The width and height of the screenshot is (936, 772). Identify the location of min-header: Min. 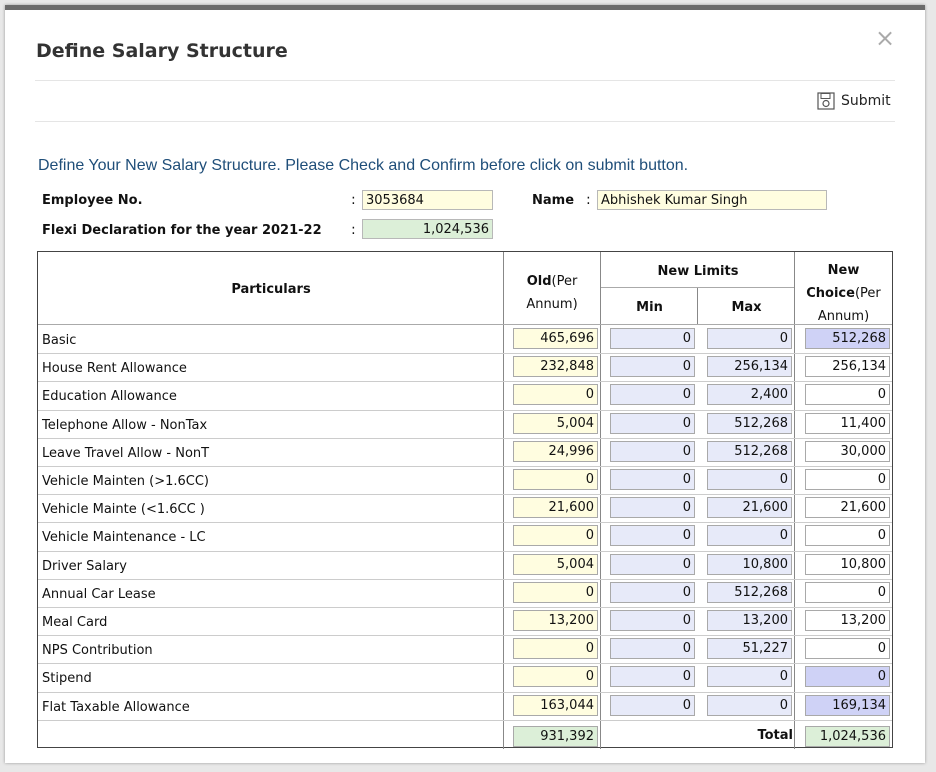
(649, 307).